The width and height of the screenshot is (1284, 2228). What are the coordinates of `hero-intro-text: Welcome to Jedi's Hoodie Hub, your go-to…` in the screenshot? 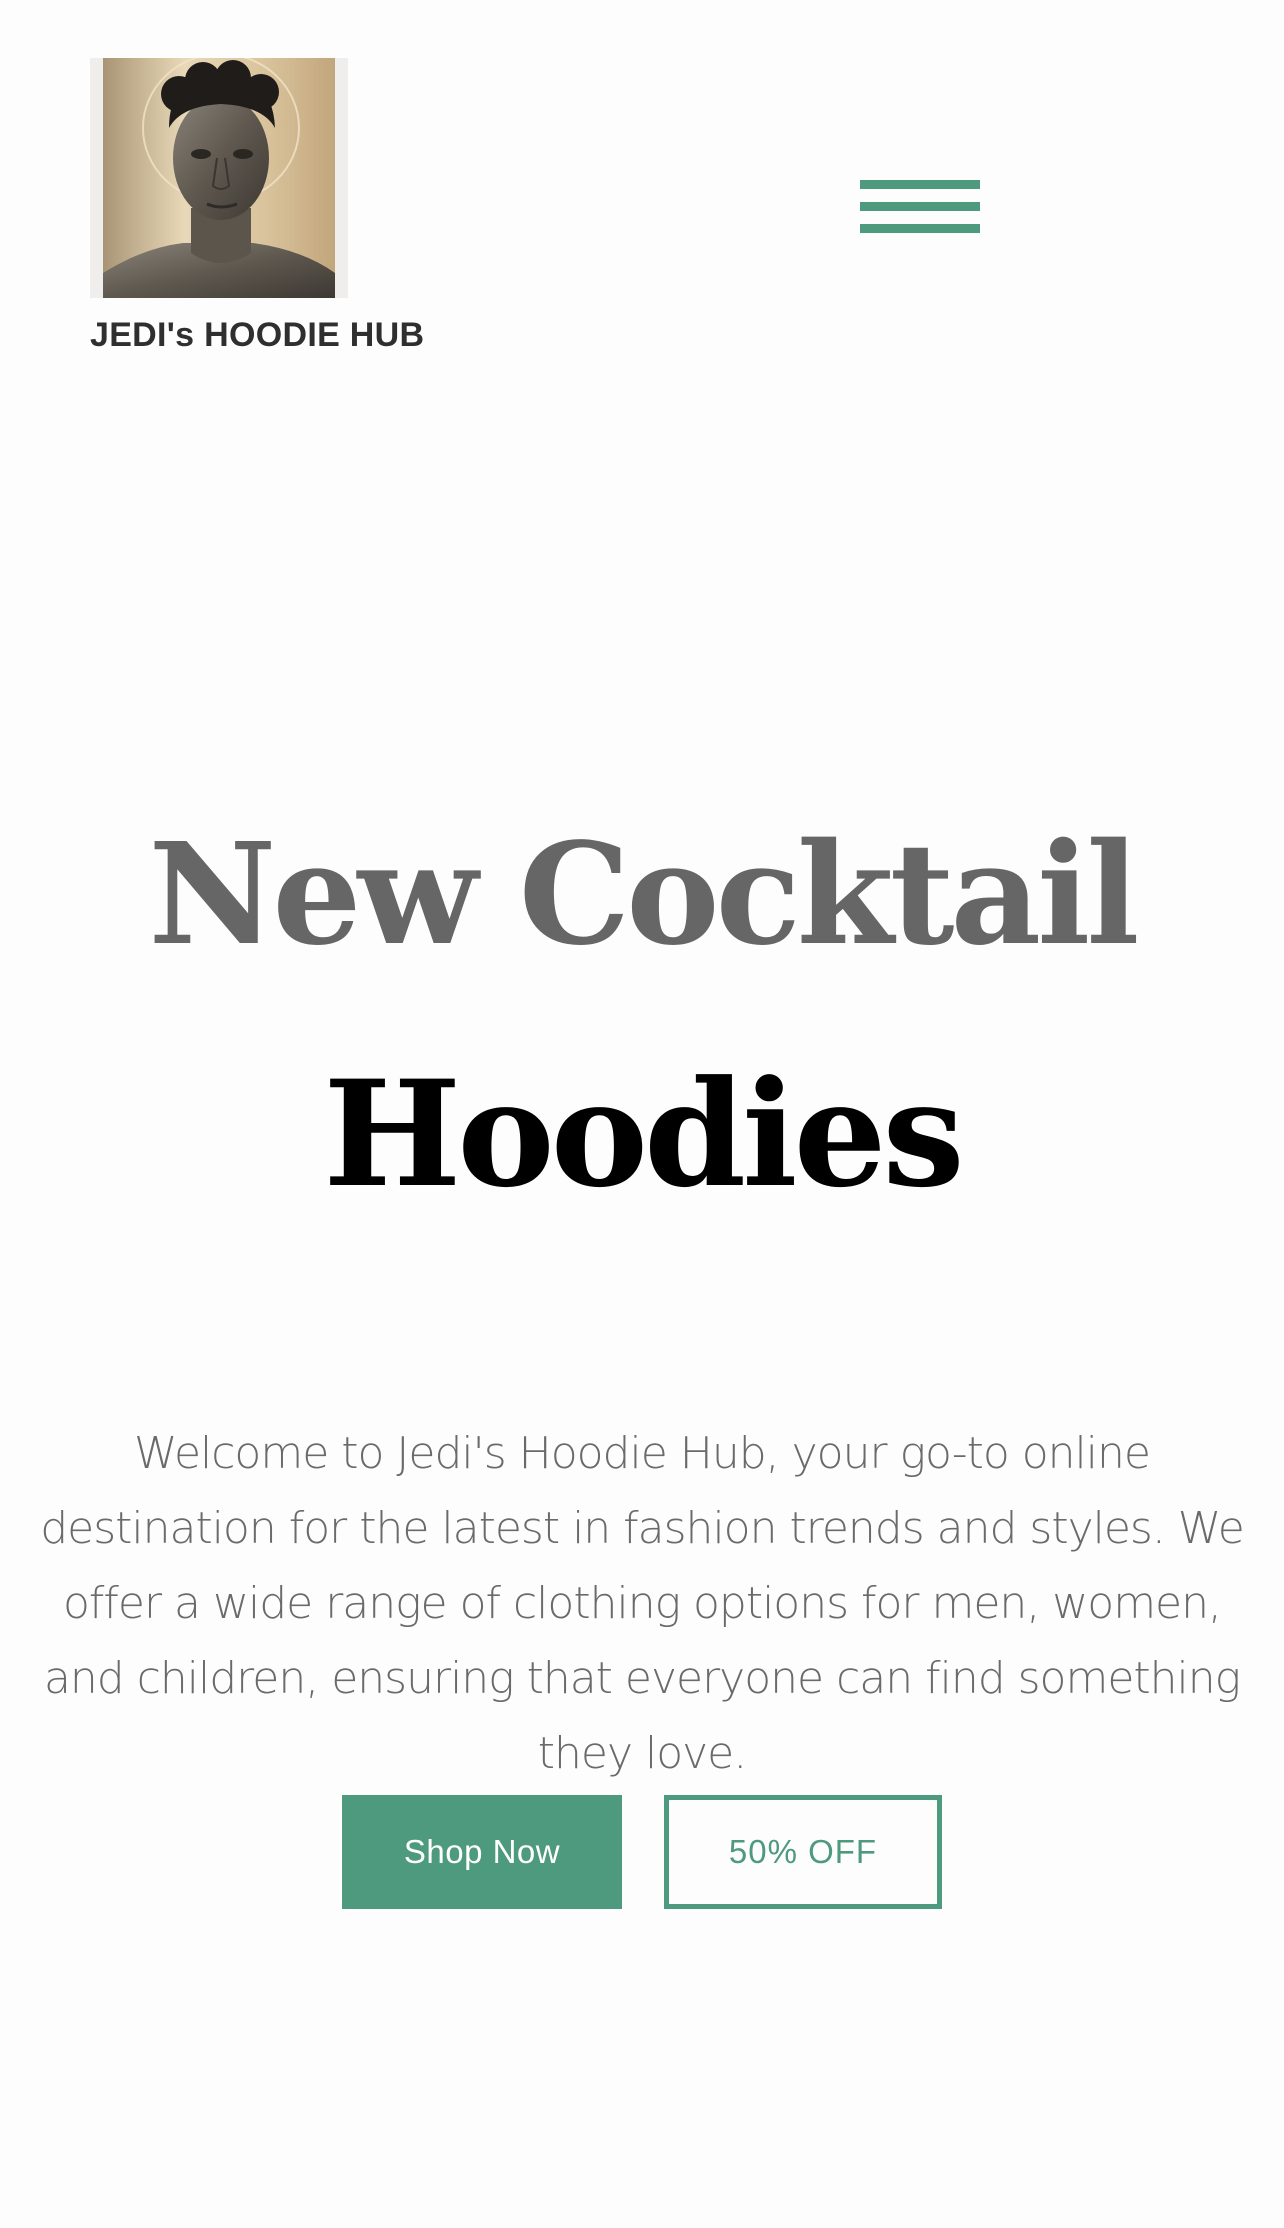 It's located at (642, 1603).